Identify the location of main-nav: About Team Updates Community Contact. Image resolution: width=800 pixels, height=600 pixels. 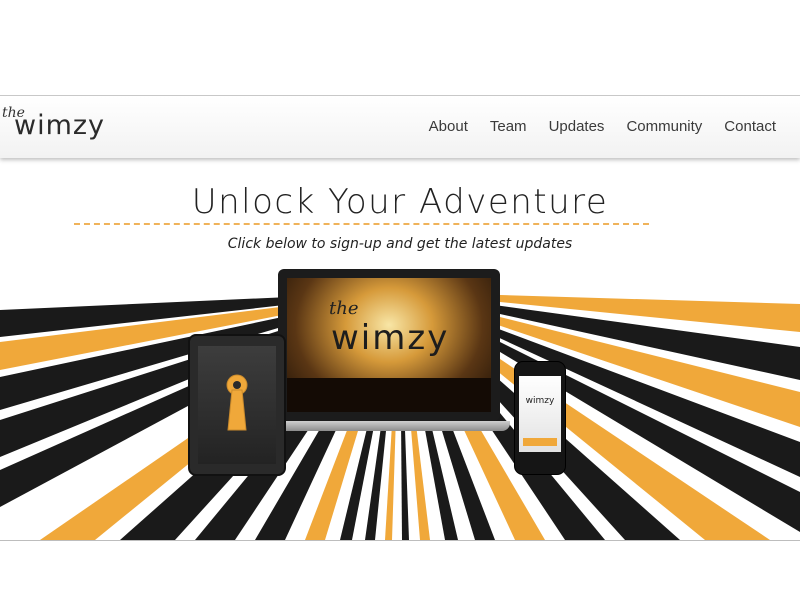
(602, 126).